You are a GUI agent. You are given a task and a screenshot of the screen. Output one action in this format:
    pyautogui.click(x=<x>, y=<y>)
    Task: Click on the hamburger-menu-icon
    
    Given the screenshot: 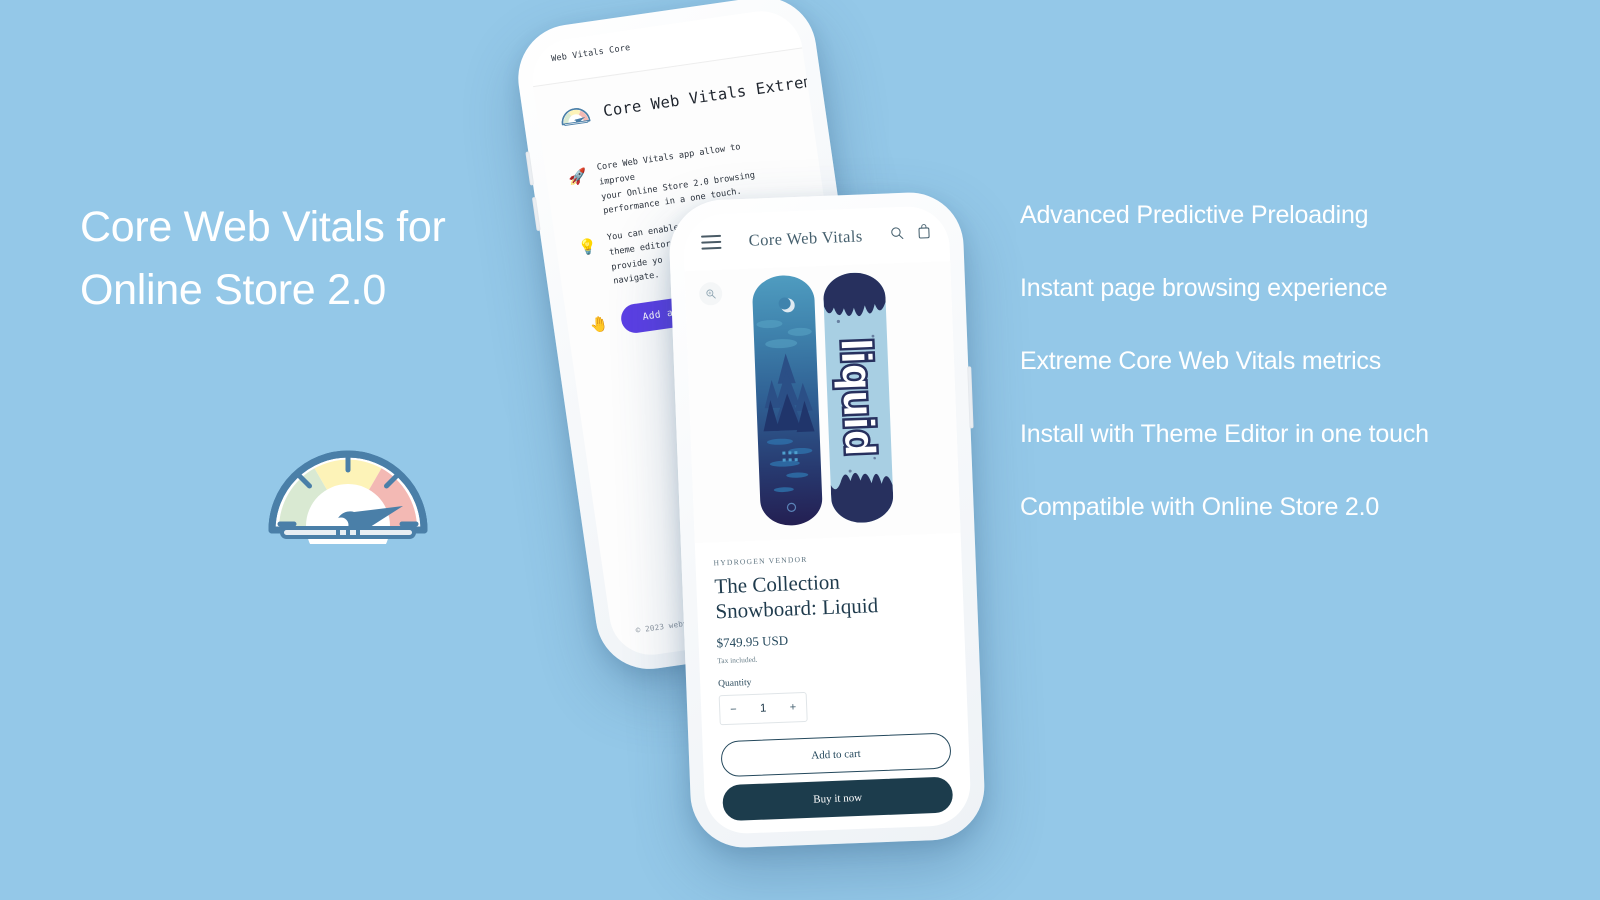 What is the action you would take?
    pyautogui.click(x=711, y=242)
    